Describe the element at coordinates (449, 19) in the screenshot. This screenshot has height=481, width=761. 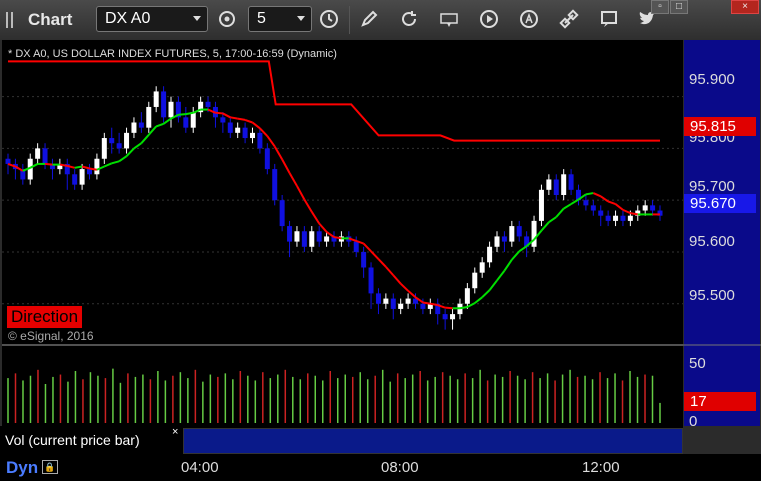
I see `get-icon` at that location.